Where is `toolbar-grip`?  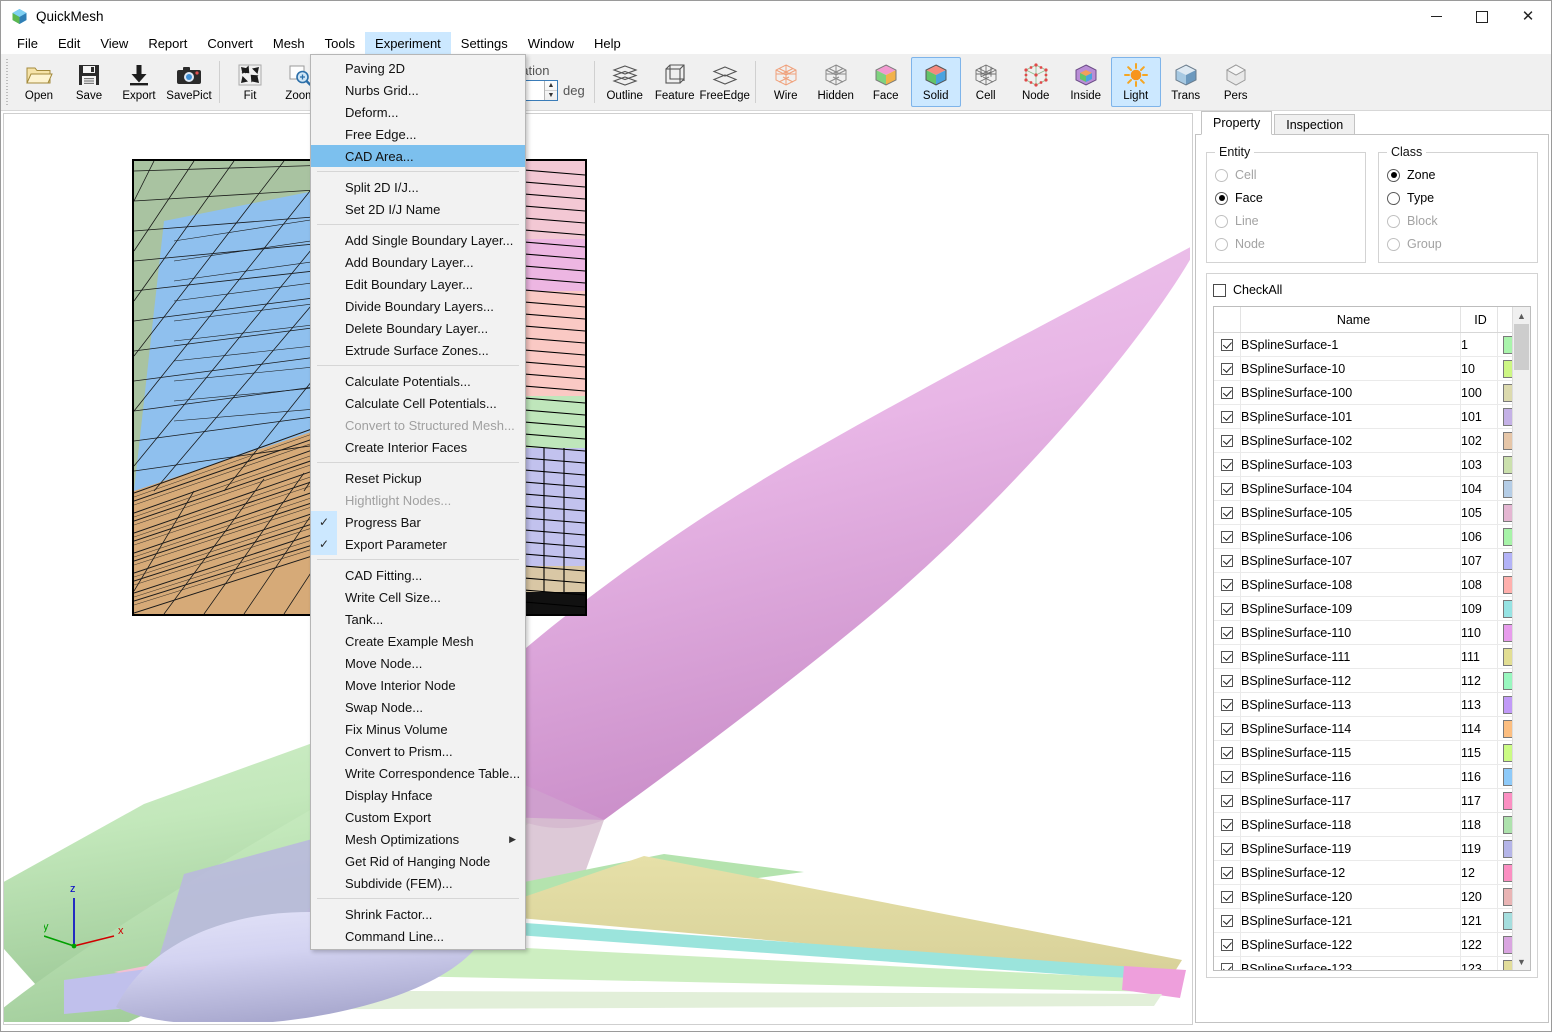 toolbar-grip is located at coordinates (8, 82).